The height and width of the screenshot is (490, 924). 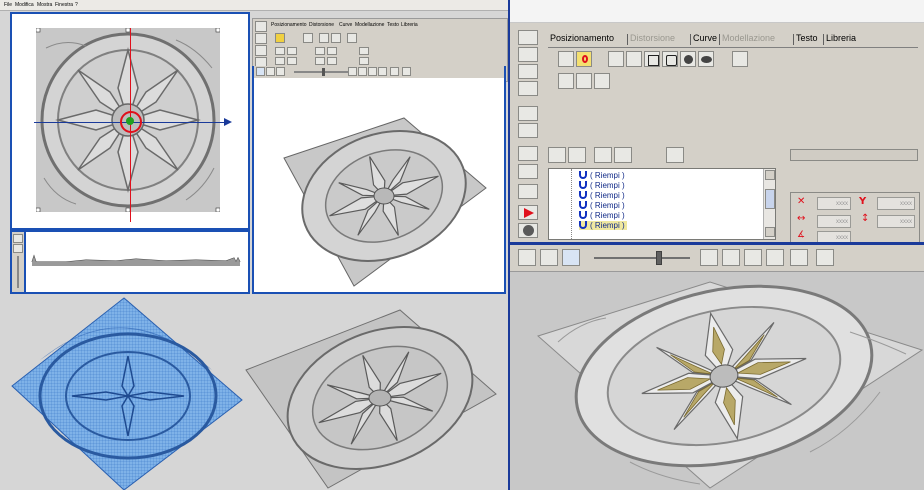 I want to click on small-hand-icon, so click(x=261, y=50).